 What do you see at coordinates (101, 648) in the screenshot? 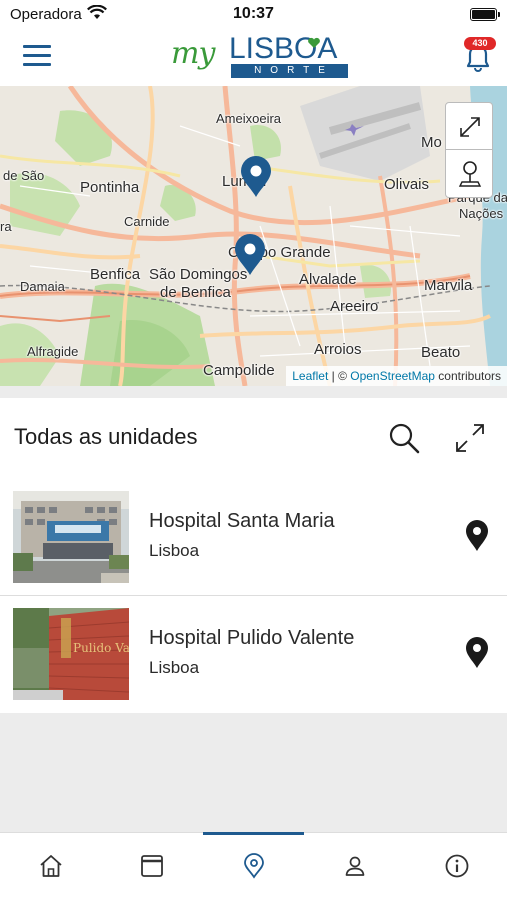
I see `svg-text: Pulido Valente` at bounding box center [101, 648].